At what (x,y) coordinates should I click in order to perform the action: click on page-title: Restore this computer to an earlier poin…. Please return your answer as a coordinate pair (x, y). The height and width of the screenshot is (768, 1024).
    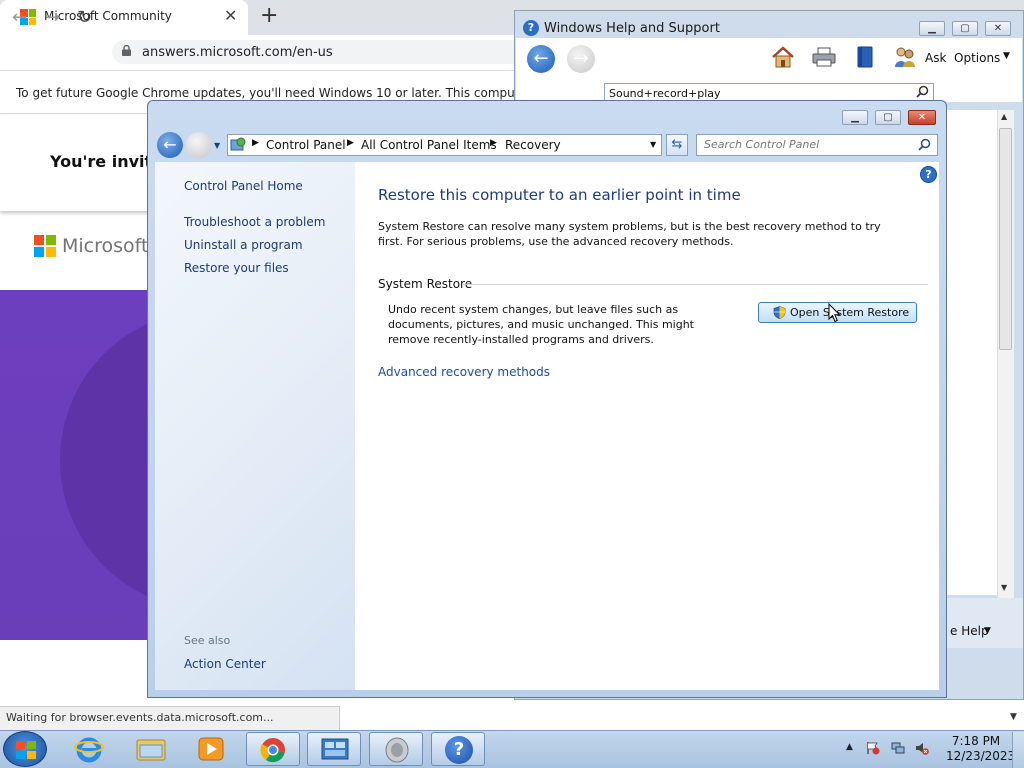
    Looking at the image, I should click on (559, 195).